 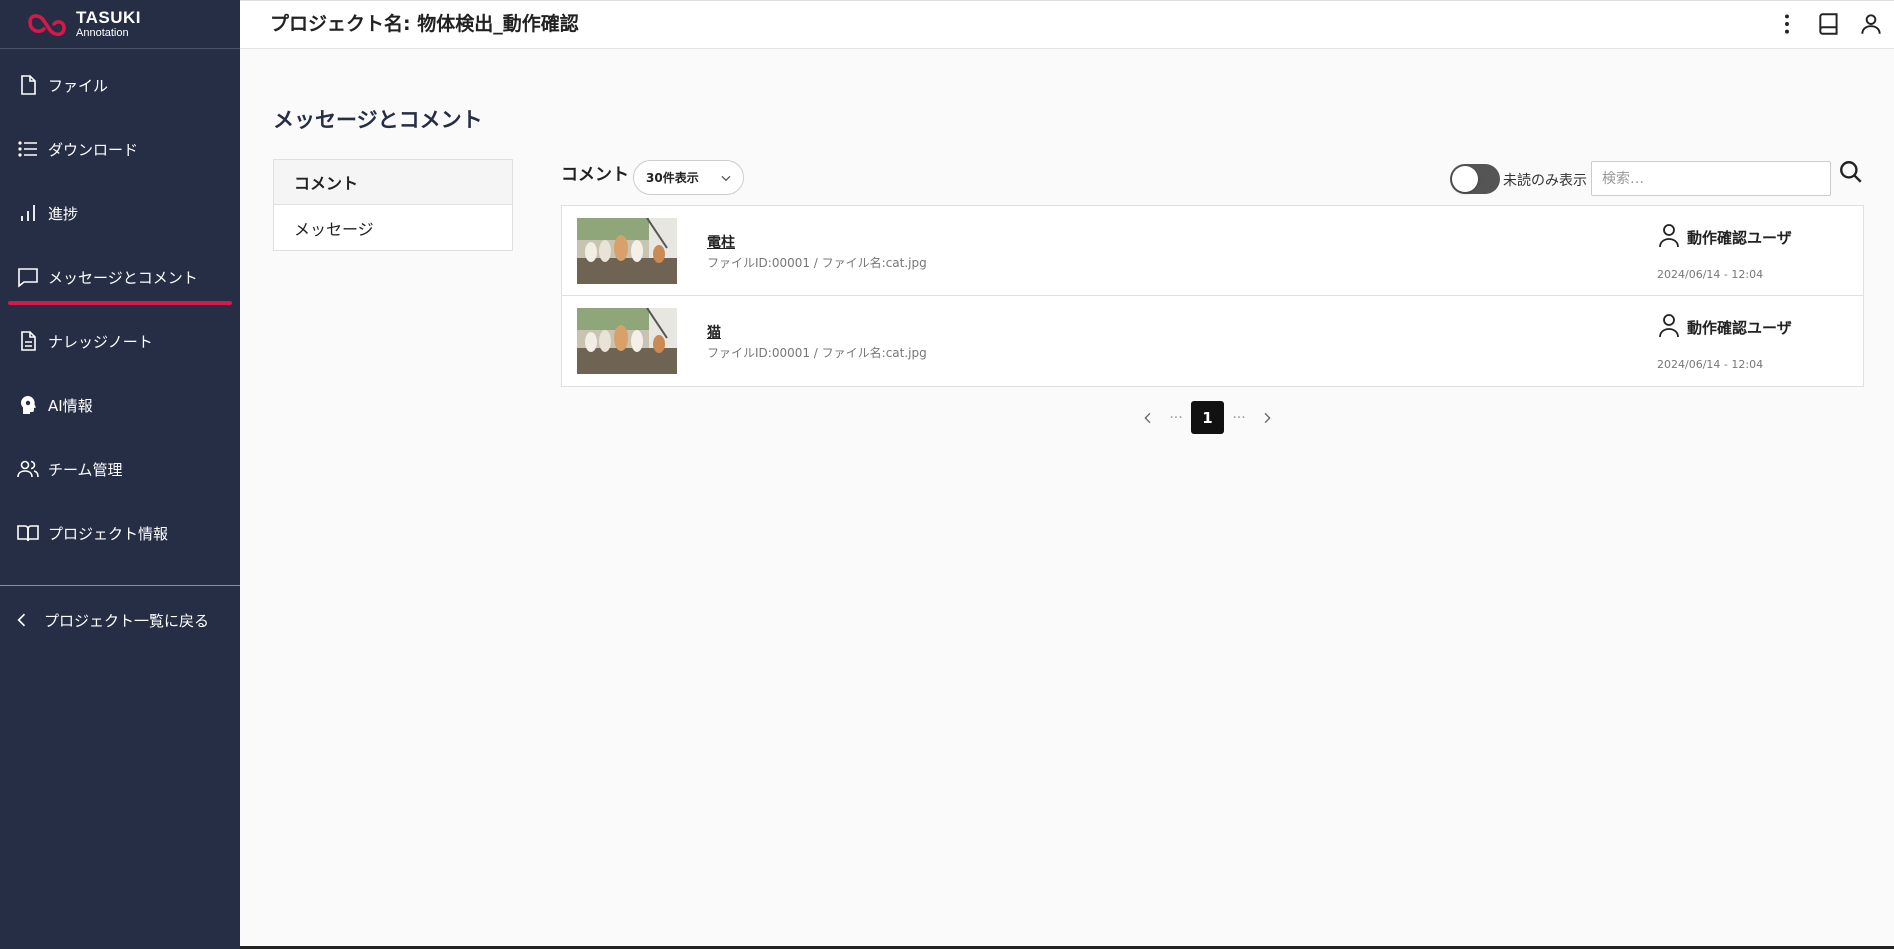 What do you see at coordinates (123, 277) in the screenshot?
I see `sidebar-item-label: メッセージとコメント` at bounding box center [123, 277].